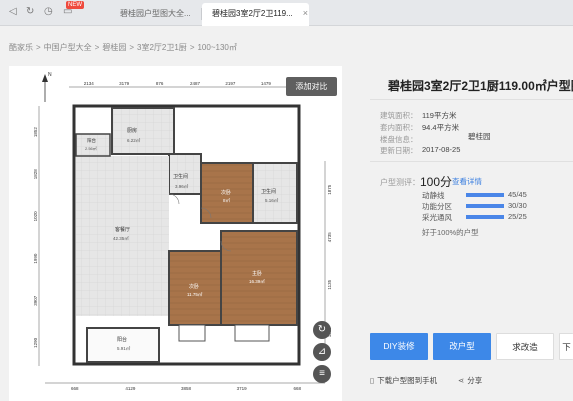 The image size is (573, 401). Describe the element at coordinates (517, 216) in the screenshot. I see `metric-value: 25/25` at that location.